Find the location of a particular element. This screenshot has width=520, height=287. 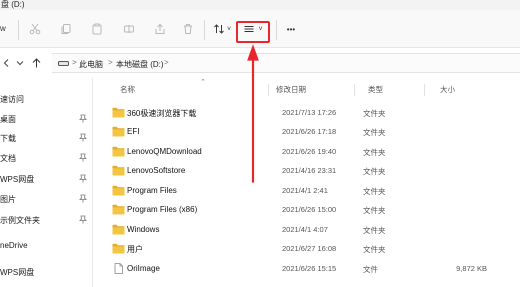

column-header-date: 修改日期 is located at coordinates (291, 89).